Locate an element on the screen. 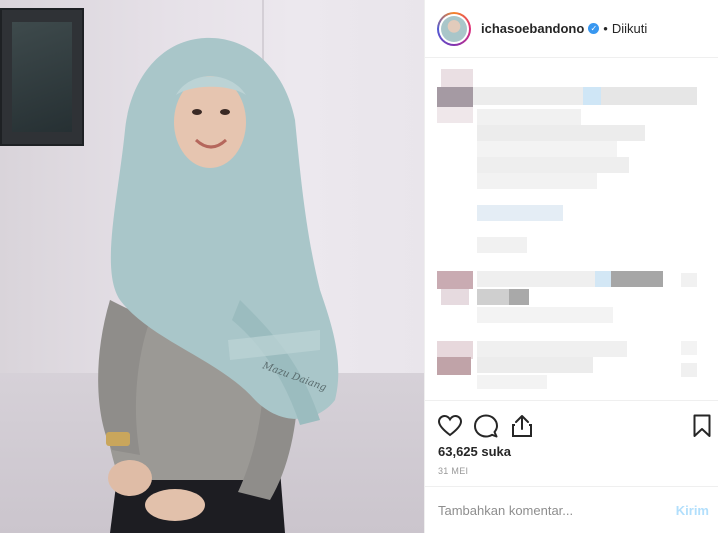 This screenshot has height=533, width=718. follow-status-button: Diikuti is located at coordinates (629, 28).